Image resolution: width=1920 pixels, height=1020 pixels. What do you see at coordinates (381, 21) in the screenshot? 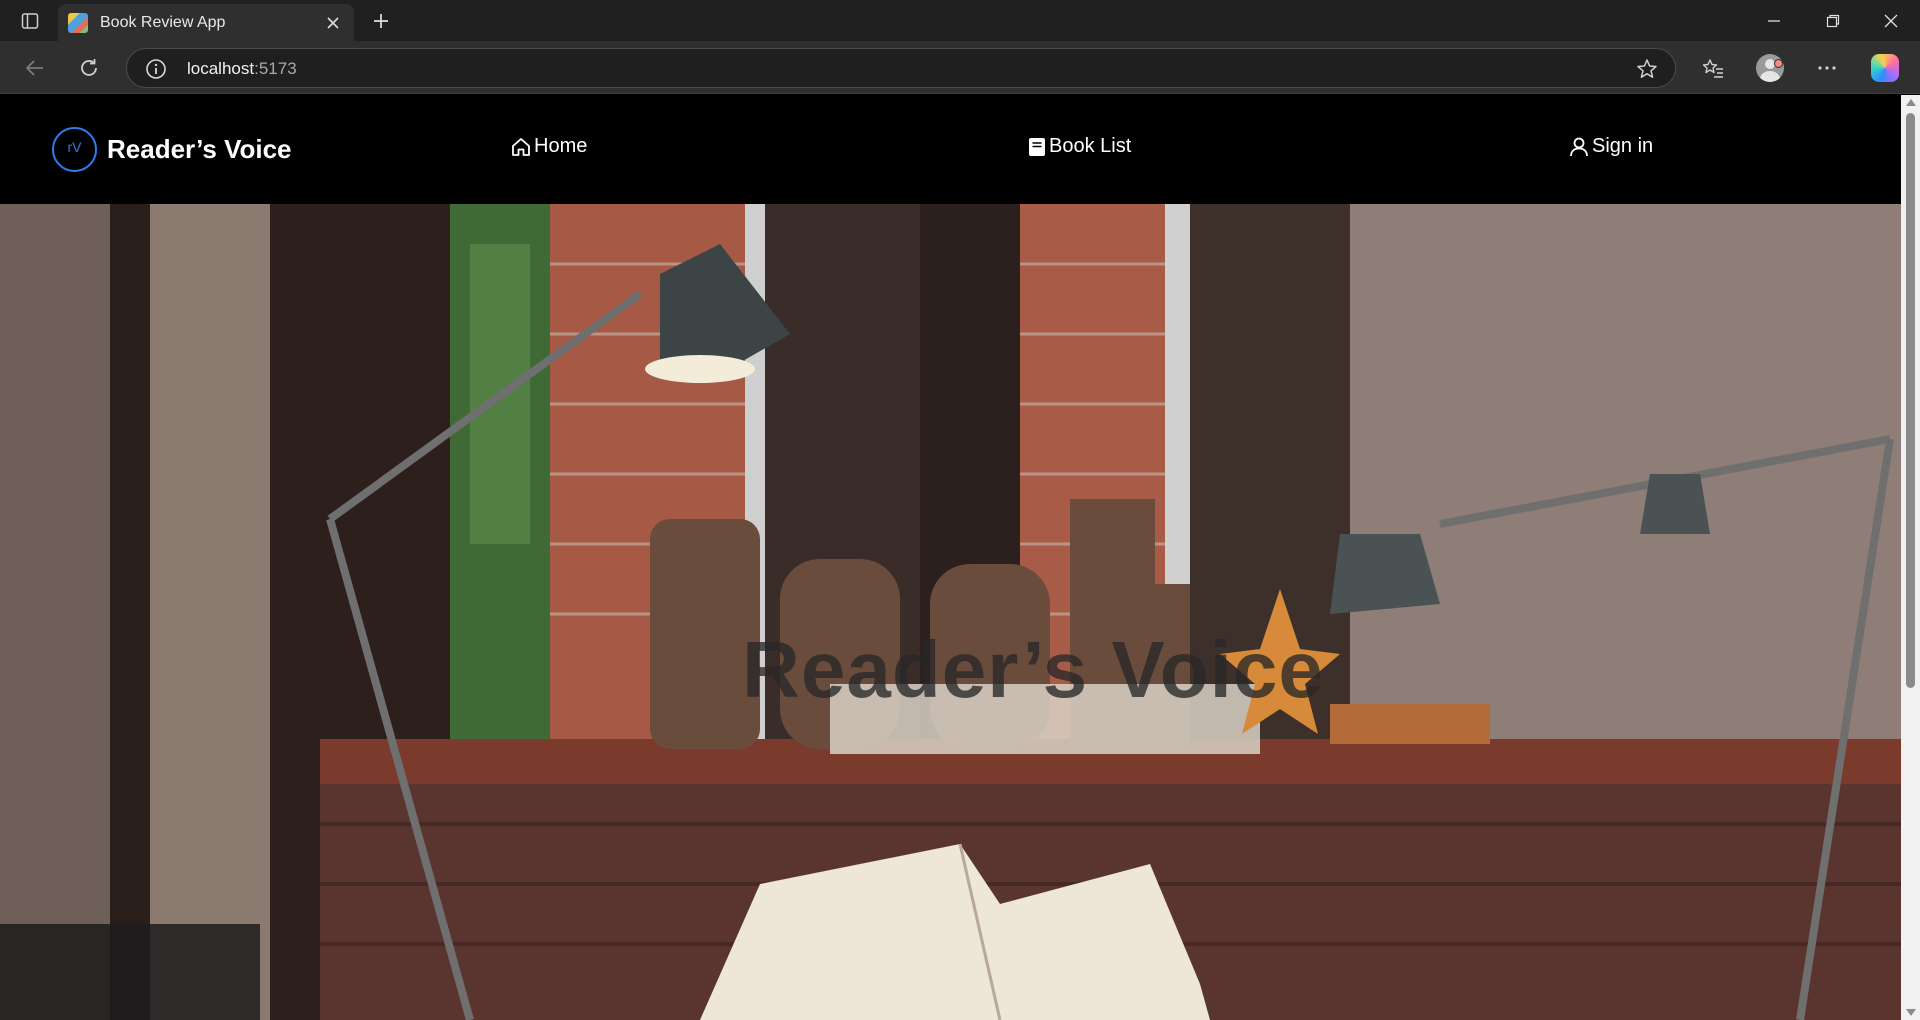
I see `new-tab-icon` at bounding box center [381, 21].